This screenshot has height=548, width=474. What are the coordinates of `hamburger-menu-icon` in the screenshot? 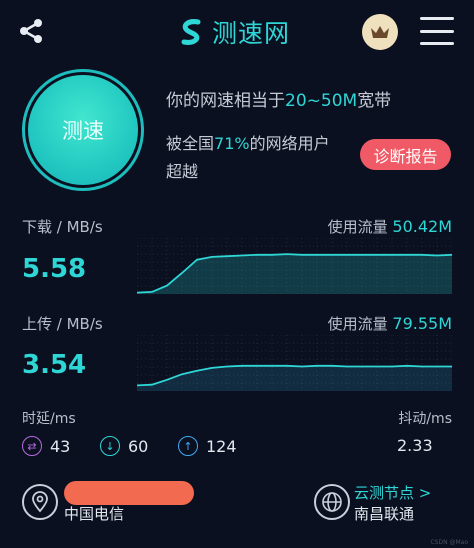 It's located at (437, 31).